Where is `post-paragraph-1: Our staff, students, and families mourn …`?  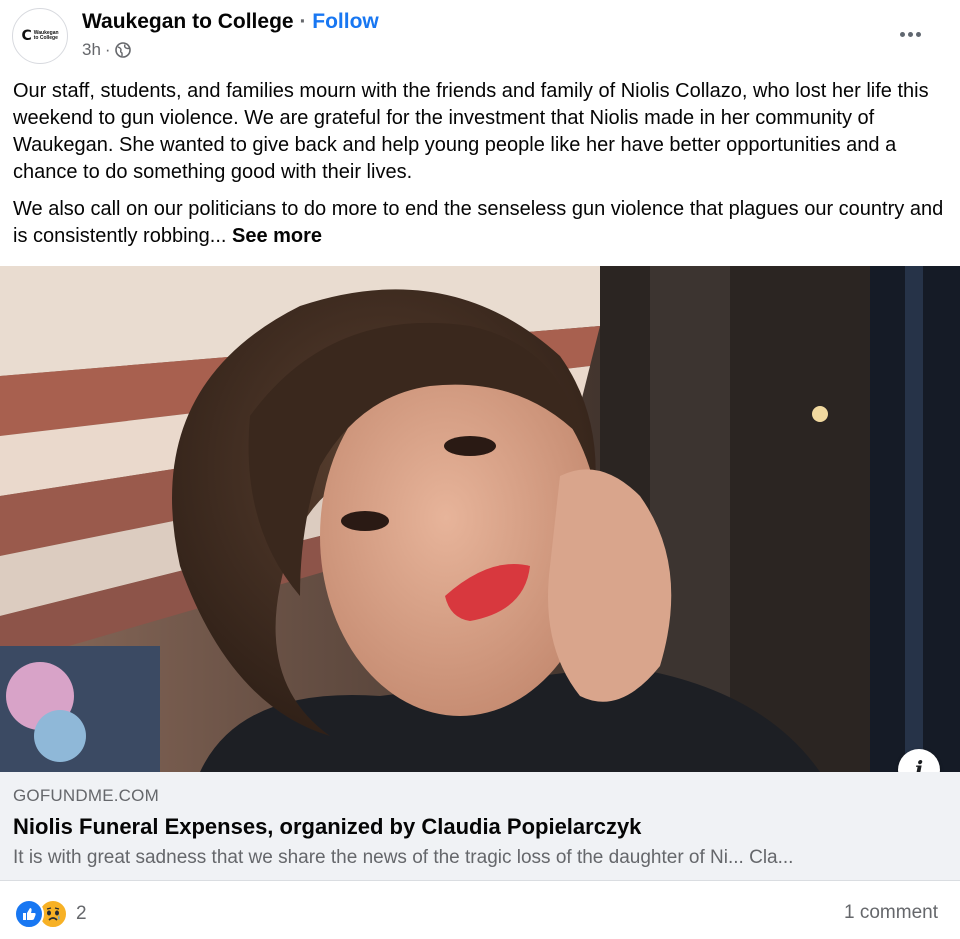 post-paragraph-1: Our staff, students, and families mourn … is located at coordinates (471, 131).